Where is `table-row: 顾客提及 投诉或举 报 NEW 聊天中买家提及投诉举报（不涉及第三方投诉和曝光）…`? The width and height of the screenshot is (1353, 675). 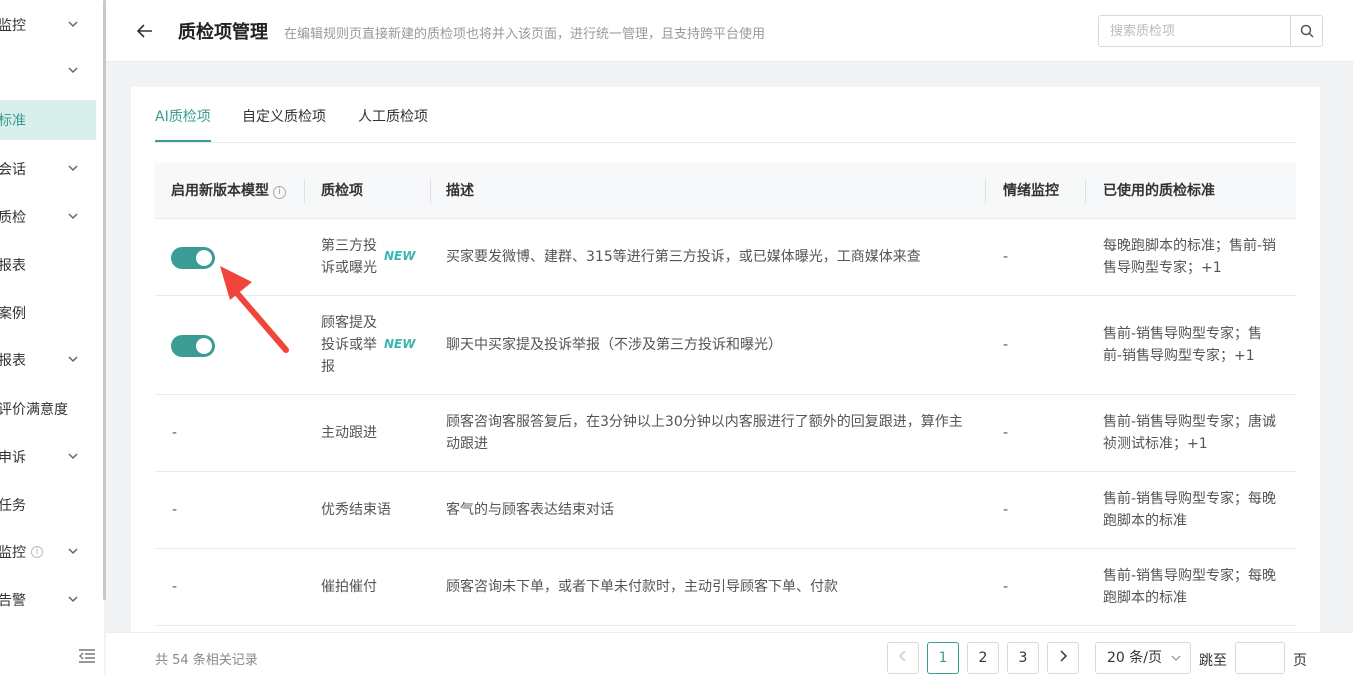 table-row: 顾客提及 投诉或举 报 NEW 聊天中买家提及投诉举报（不涉及第三方投诉和曝光）… is located at coordinates (725, 345).